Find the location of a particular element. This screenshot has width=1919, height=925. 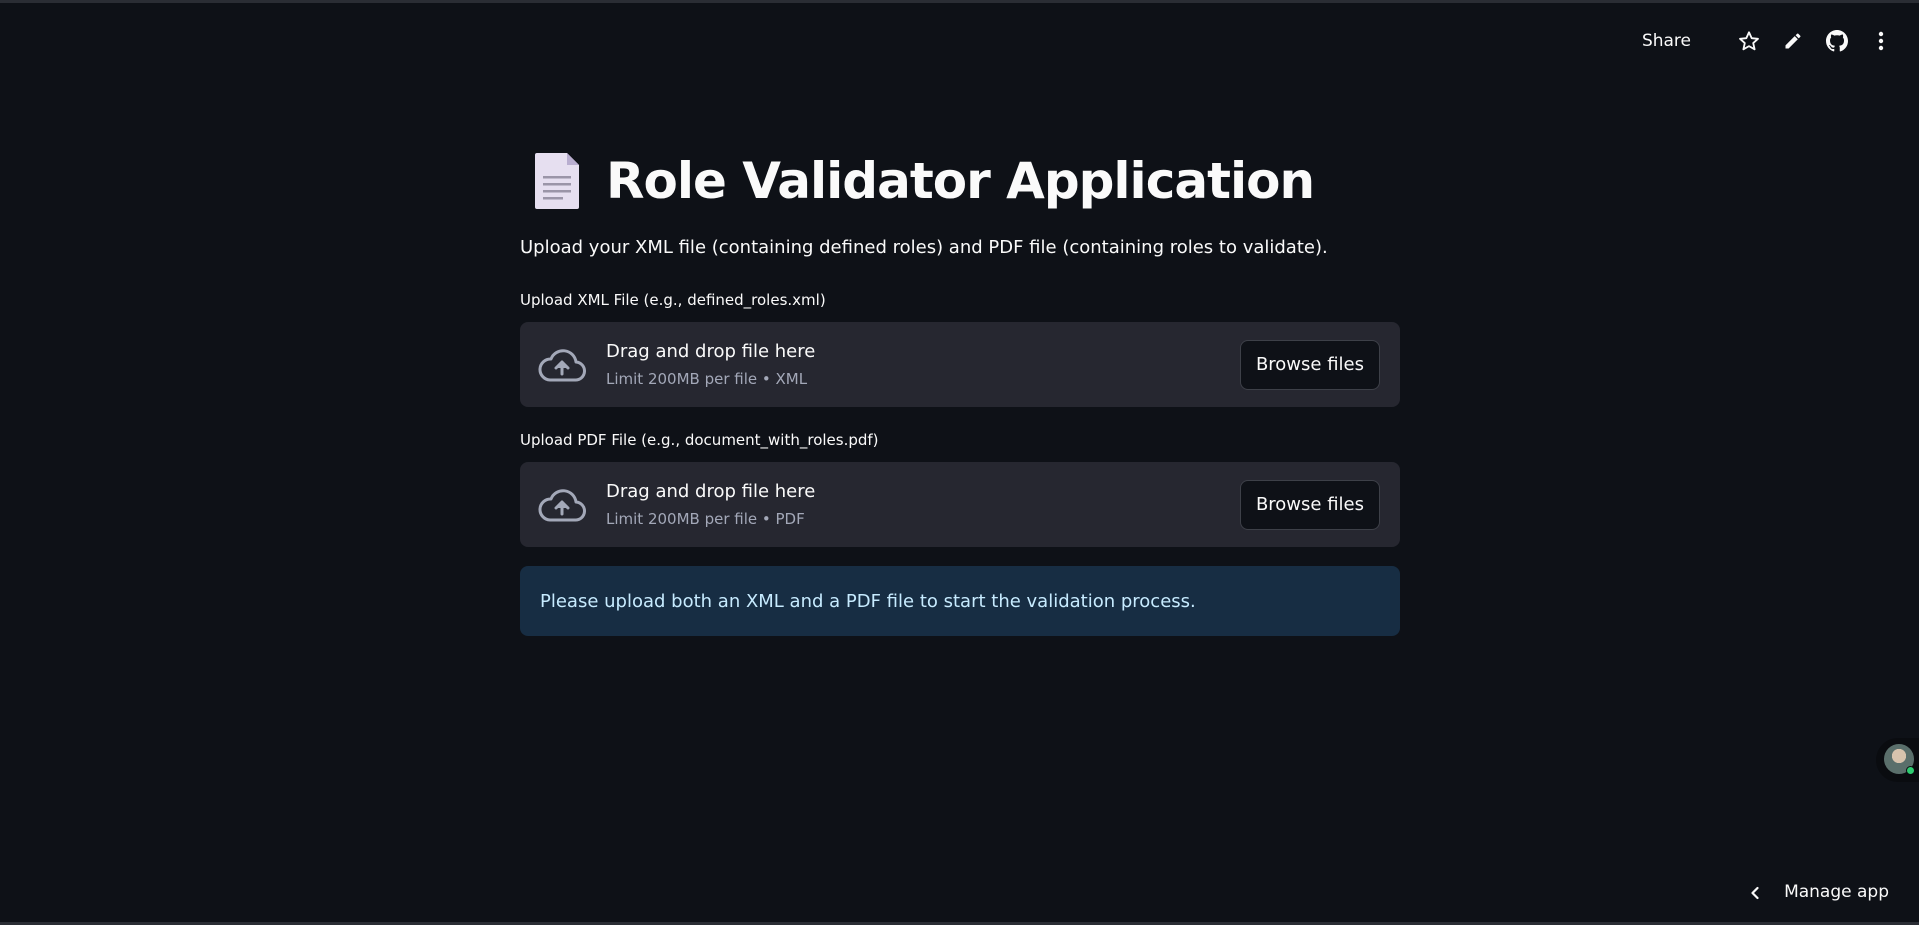

avatar-tab is located at coordinates (1897, 760).